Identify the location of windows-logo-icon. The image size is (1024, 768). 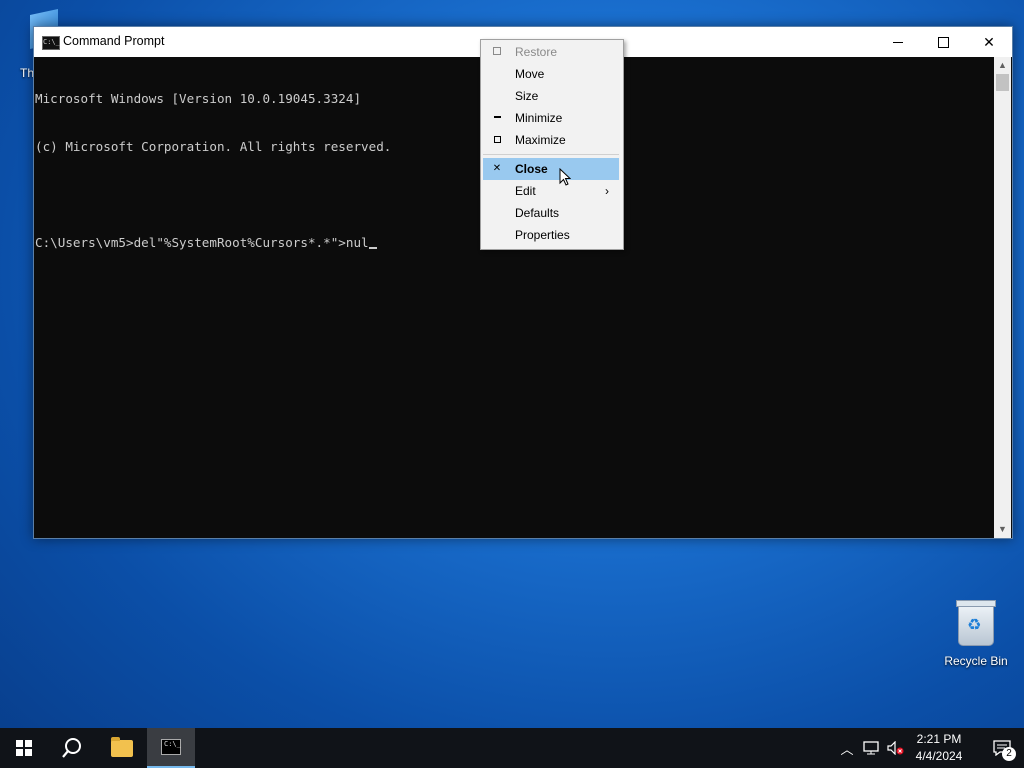
(24, 748).